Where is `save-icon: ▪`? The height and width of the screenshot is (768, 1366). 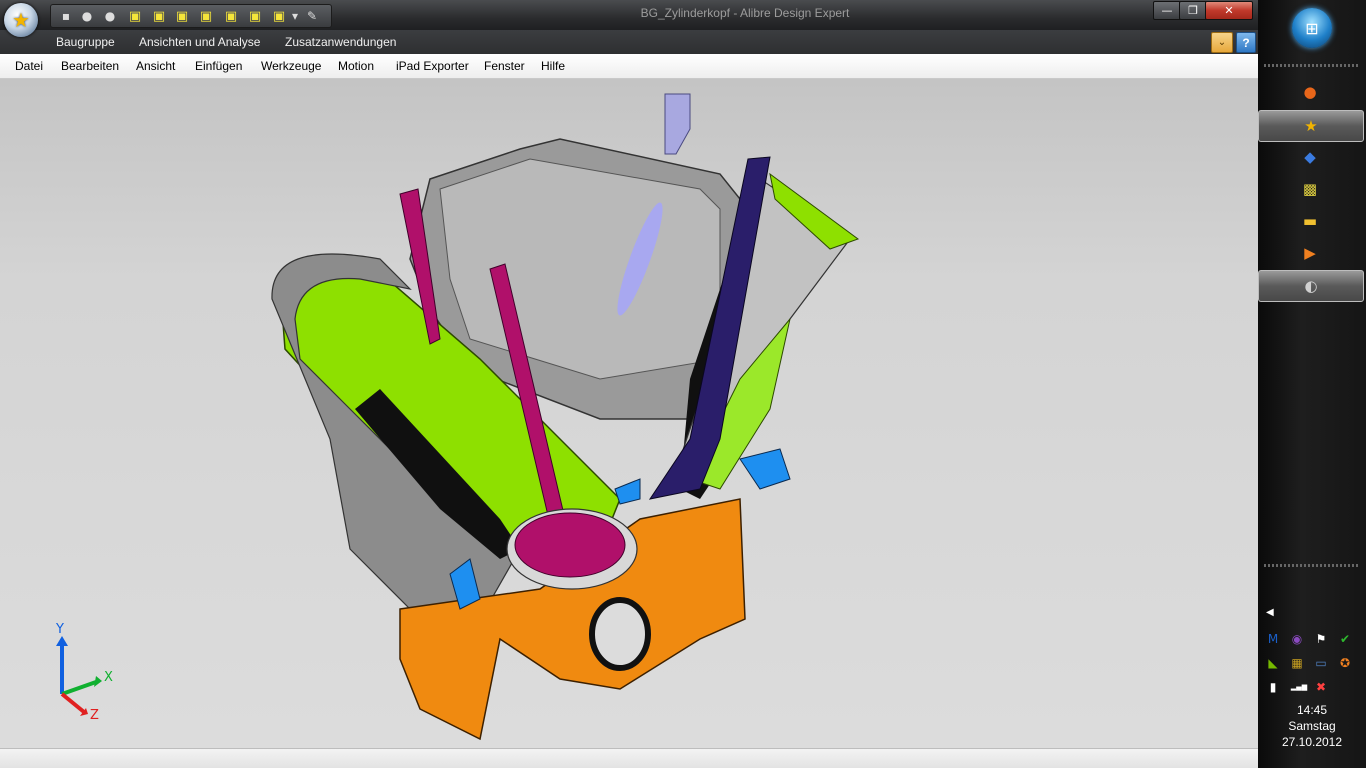 save-icon: ▪ is located at coordinates (66, 16).